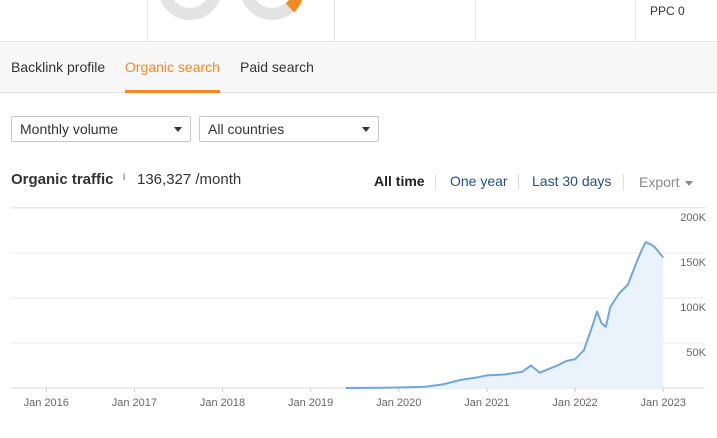  Describe the element at coordinates (240, 21) in the screenshot. I see `donut-charts` at that location.